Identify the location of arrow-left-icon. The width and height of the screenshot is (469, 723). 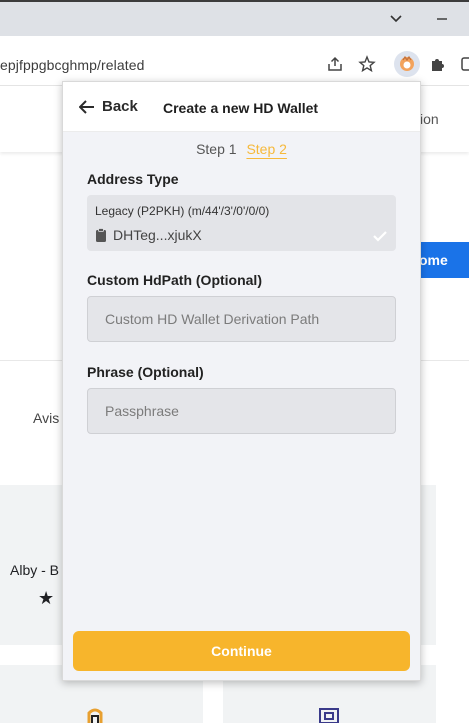
(86, 106).